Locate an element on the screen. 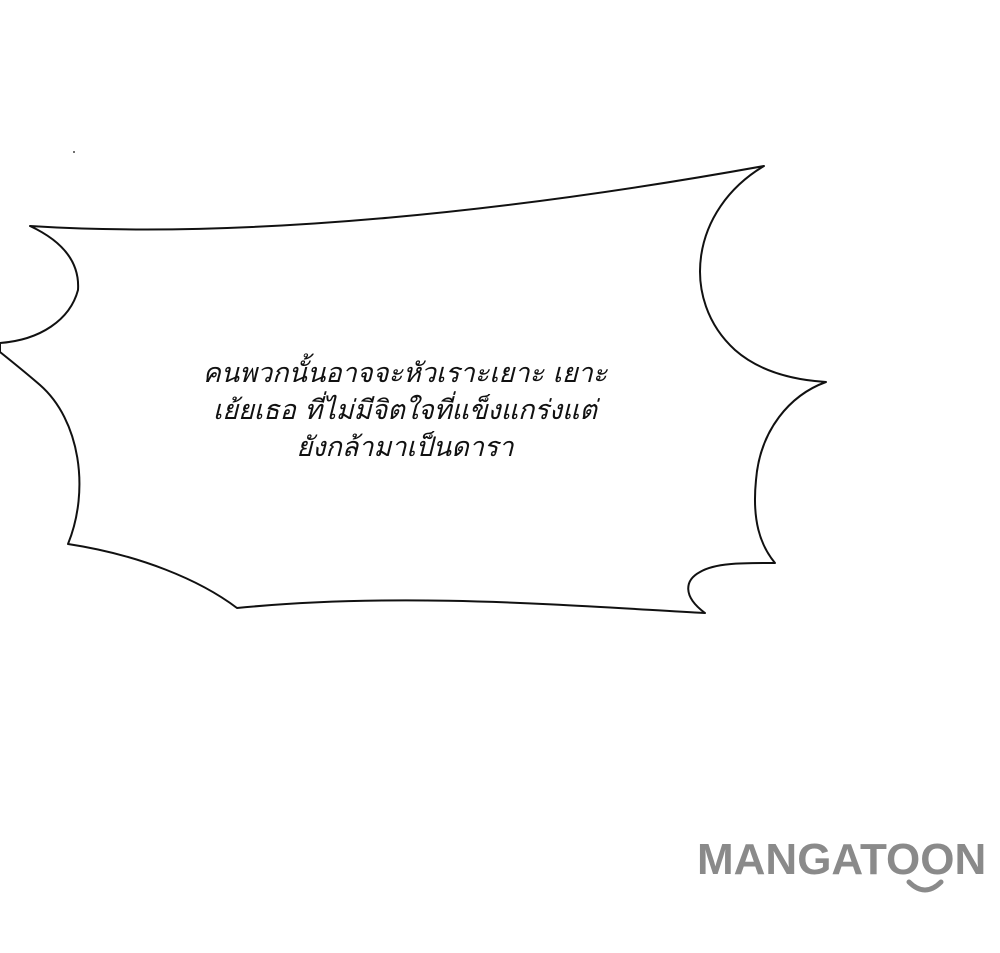  watermark-text: MANGATOON is located at coordinates (842, 859).